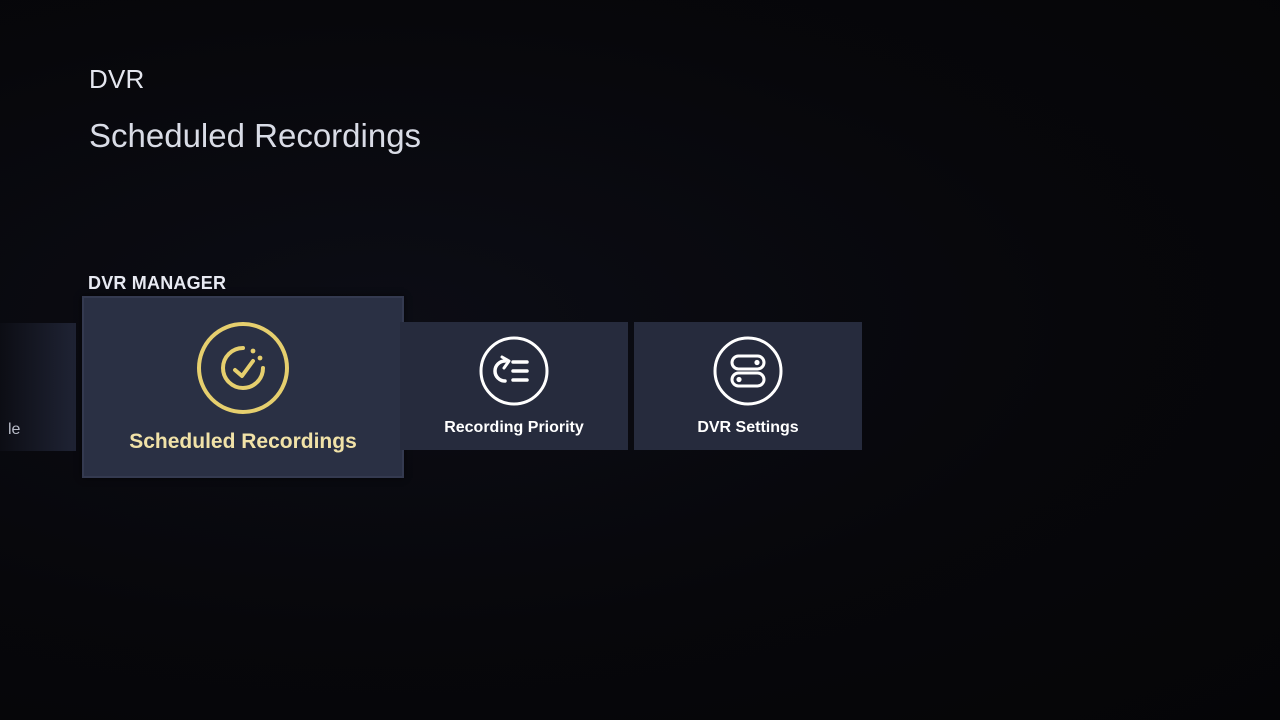 Image resolution: width=1280 pixels, height=720 pixels. I want to click on tile-partial-label: le, so click(14, 429).